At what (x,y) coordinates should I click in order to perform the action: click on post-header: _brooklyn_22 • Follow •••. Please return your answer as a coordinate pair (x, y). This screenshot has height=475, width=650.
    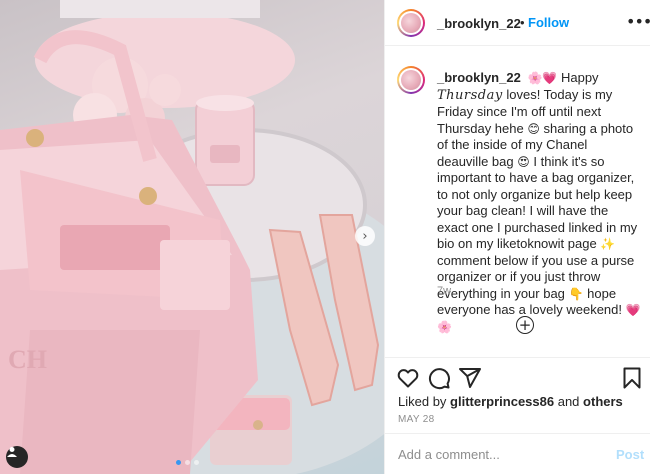
    Looking at the image, I should click on (517, 23).